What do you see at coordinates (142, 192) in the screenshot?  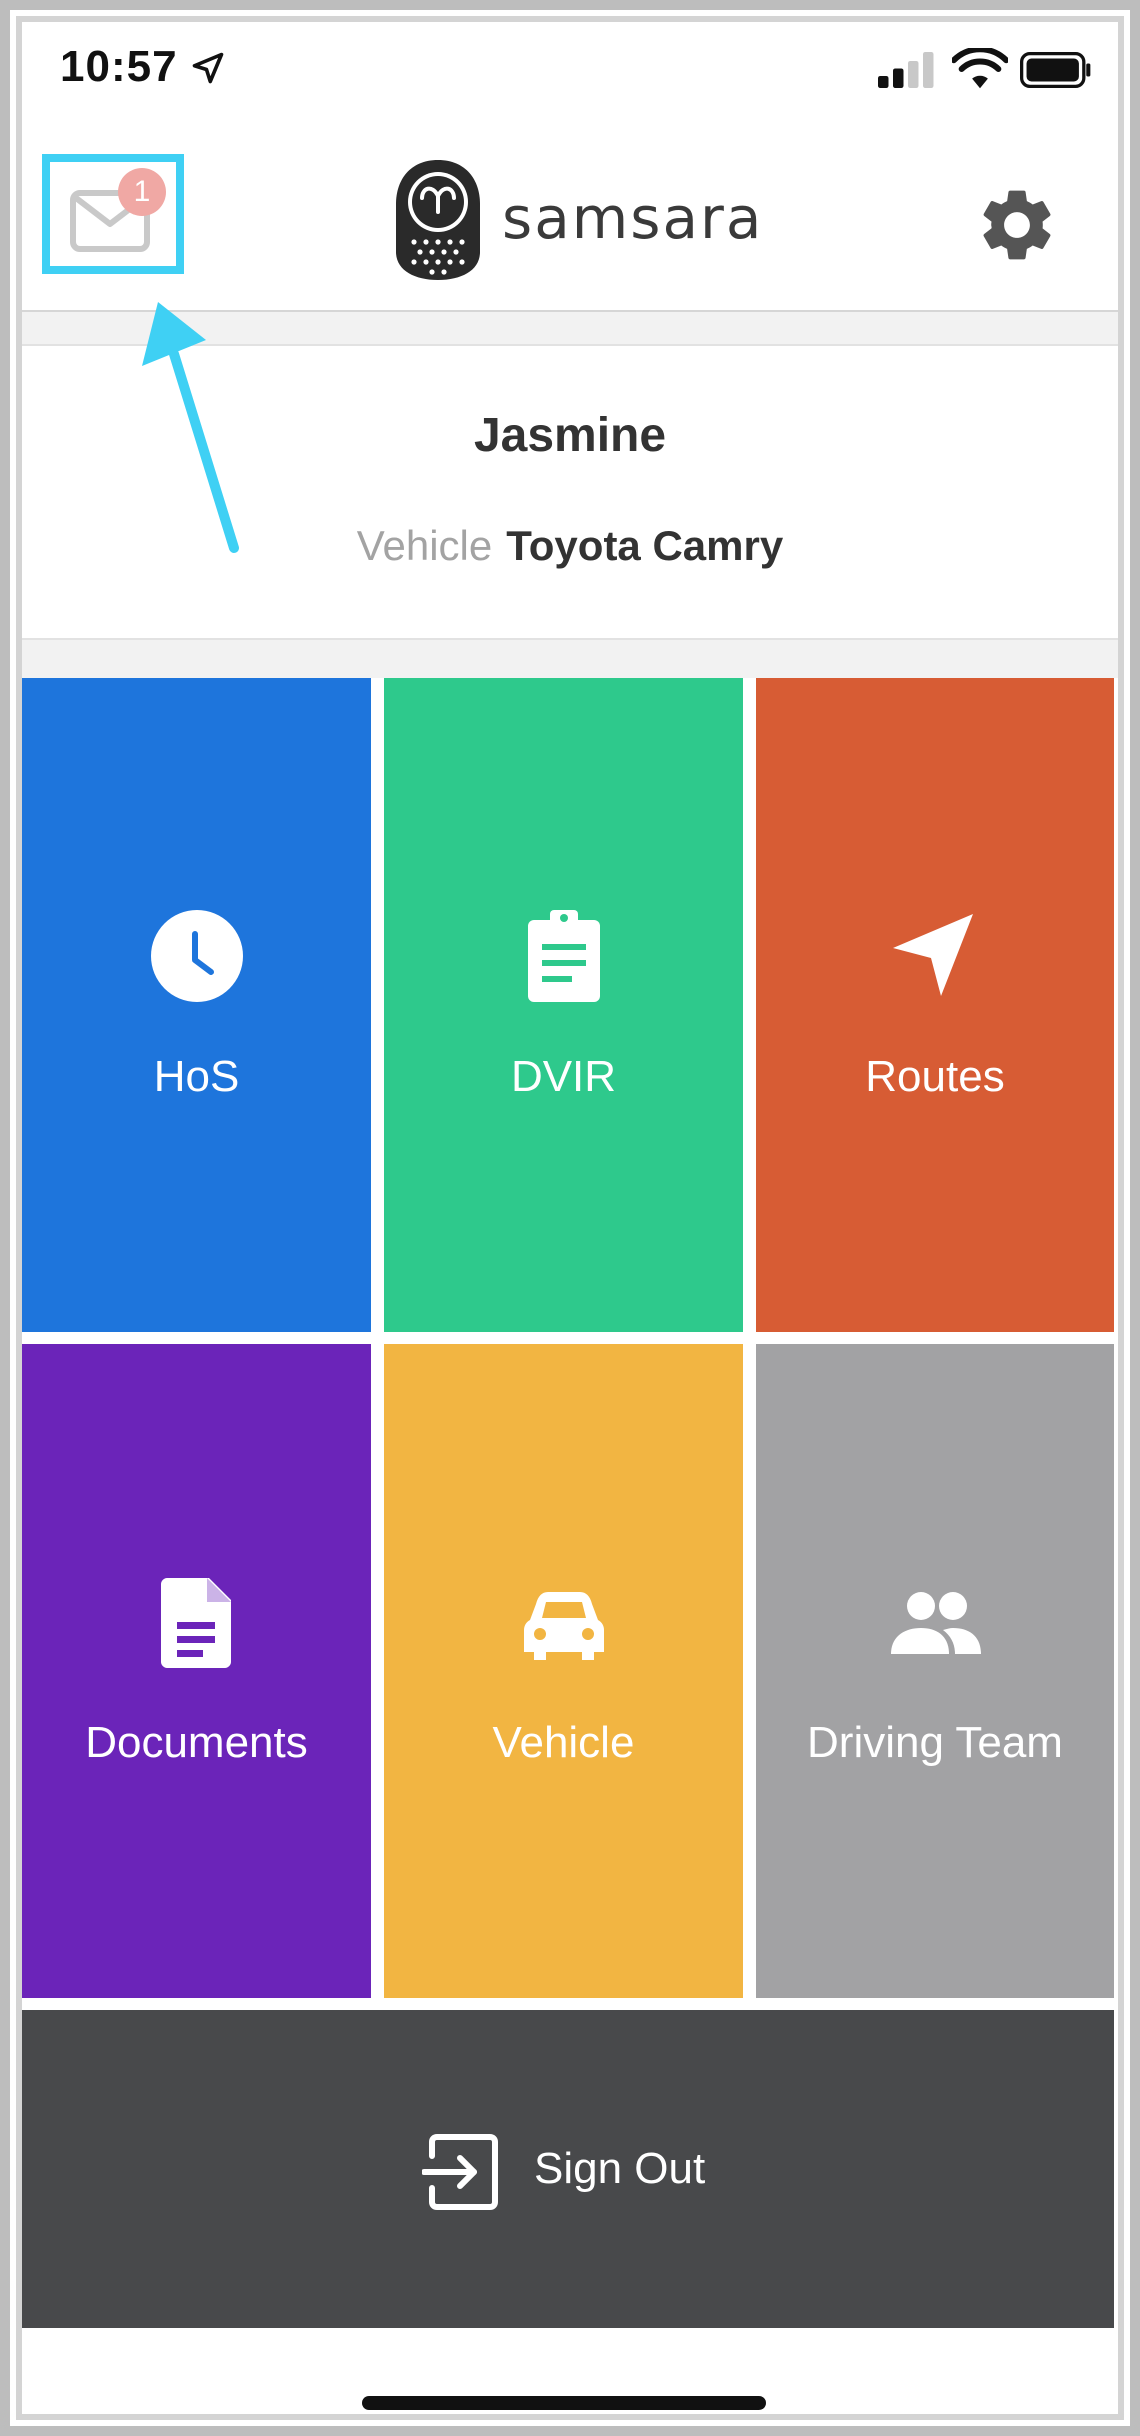 I see `unread-badge: 1` at bounding box center [142, 192].